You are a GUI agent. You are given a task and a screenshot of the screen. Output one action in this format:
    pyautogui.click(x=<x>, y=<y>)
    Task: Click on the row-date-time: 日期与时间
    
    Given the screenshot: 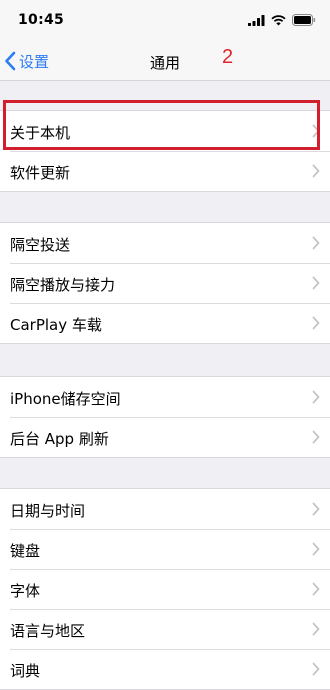 What is the action you would take?
    pyautogui.click(x=165, y=509)
    